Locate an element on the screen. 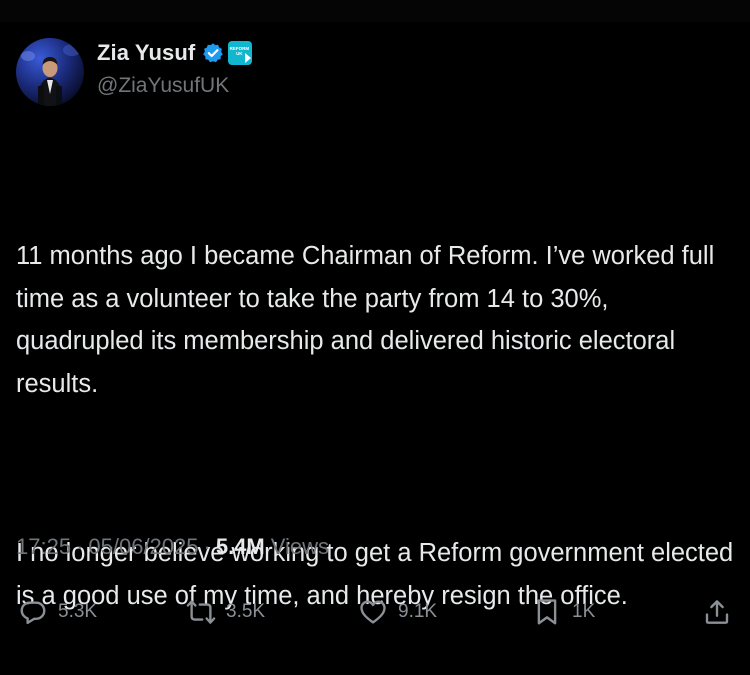 This screenshot has width=750, height=675. heart-icon is located at coordinates (373, 612).